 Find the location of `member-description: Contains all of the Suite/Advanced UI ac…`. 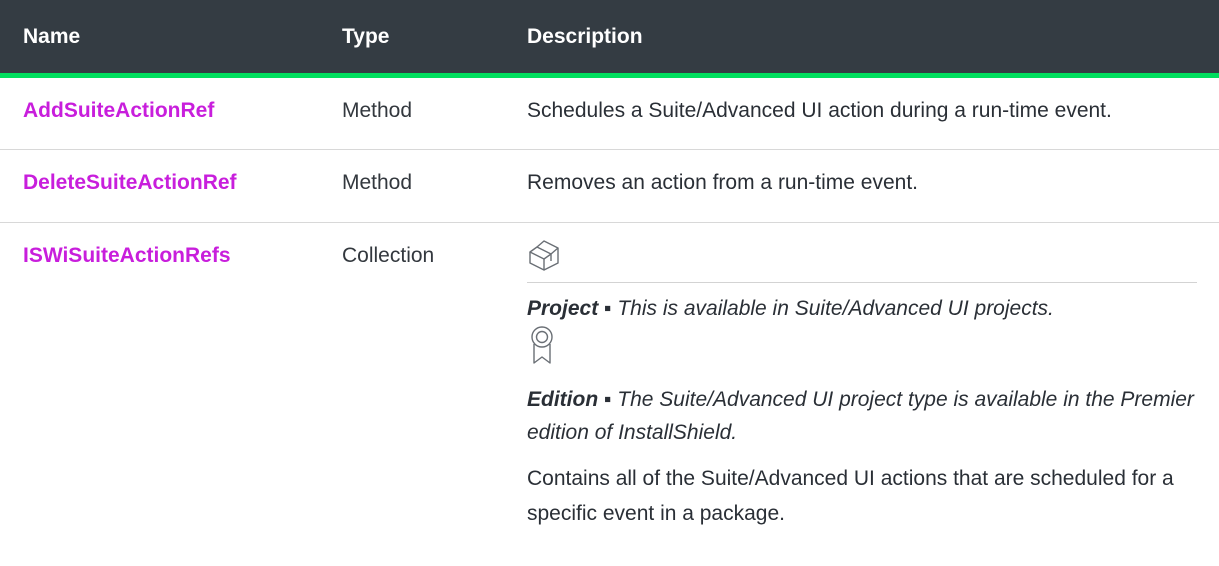

member-description: Contains all of the Suite/Advanced UI ac… is located at coordinates (850, 496).